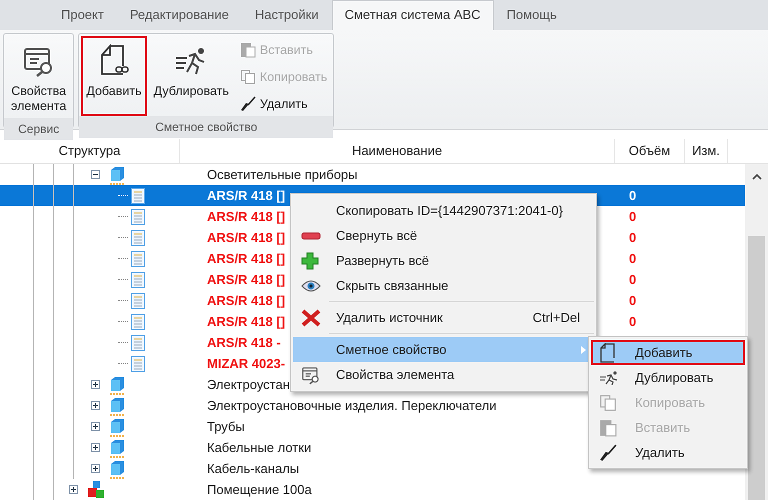 This screenshot has height=500, width=768. I want to click on tree-label: Кабельные лотки, so click(259, 447).